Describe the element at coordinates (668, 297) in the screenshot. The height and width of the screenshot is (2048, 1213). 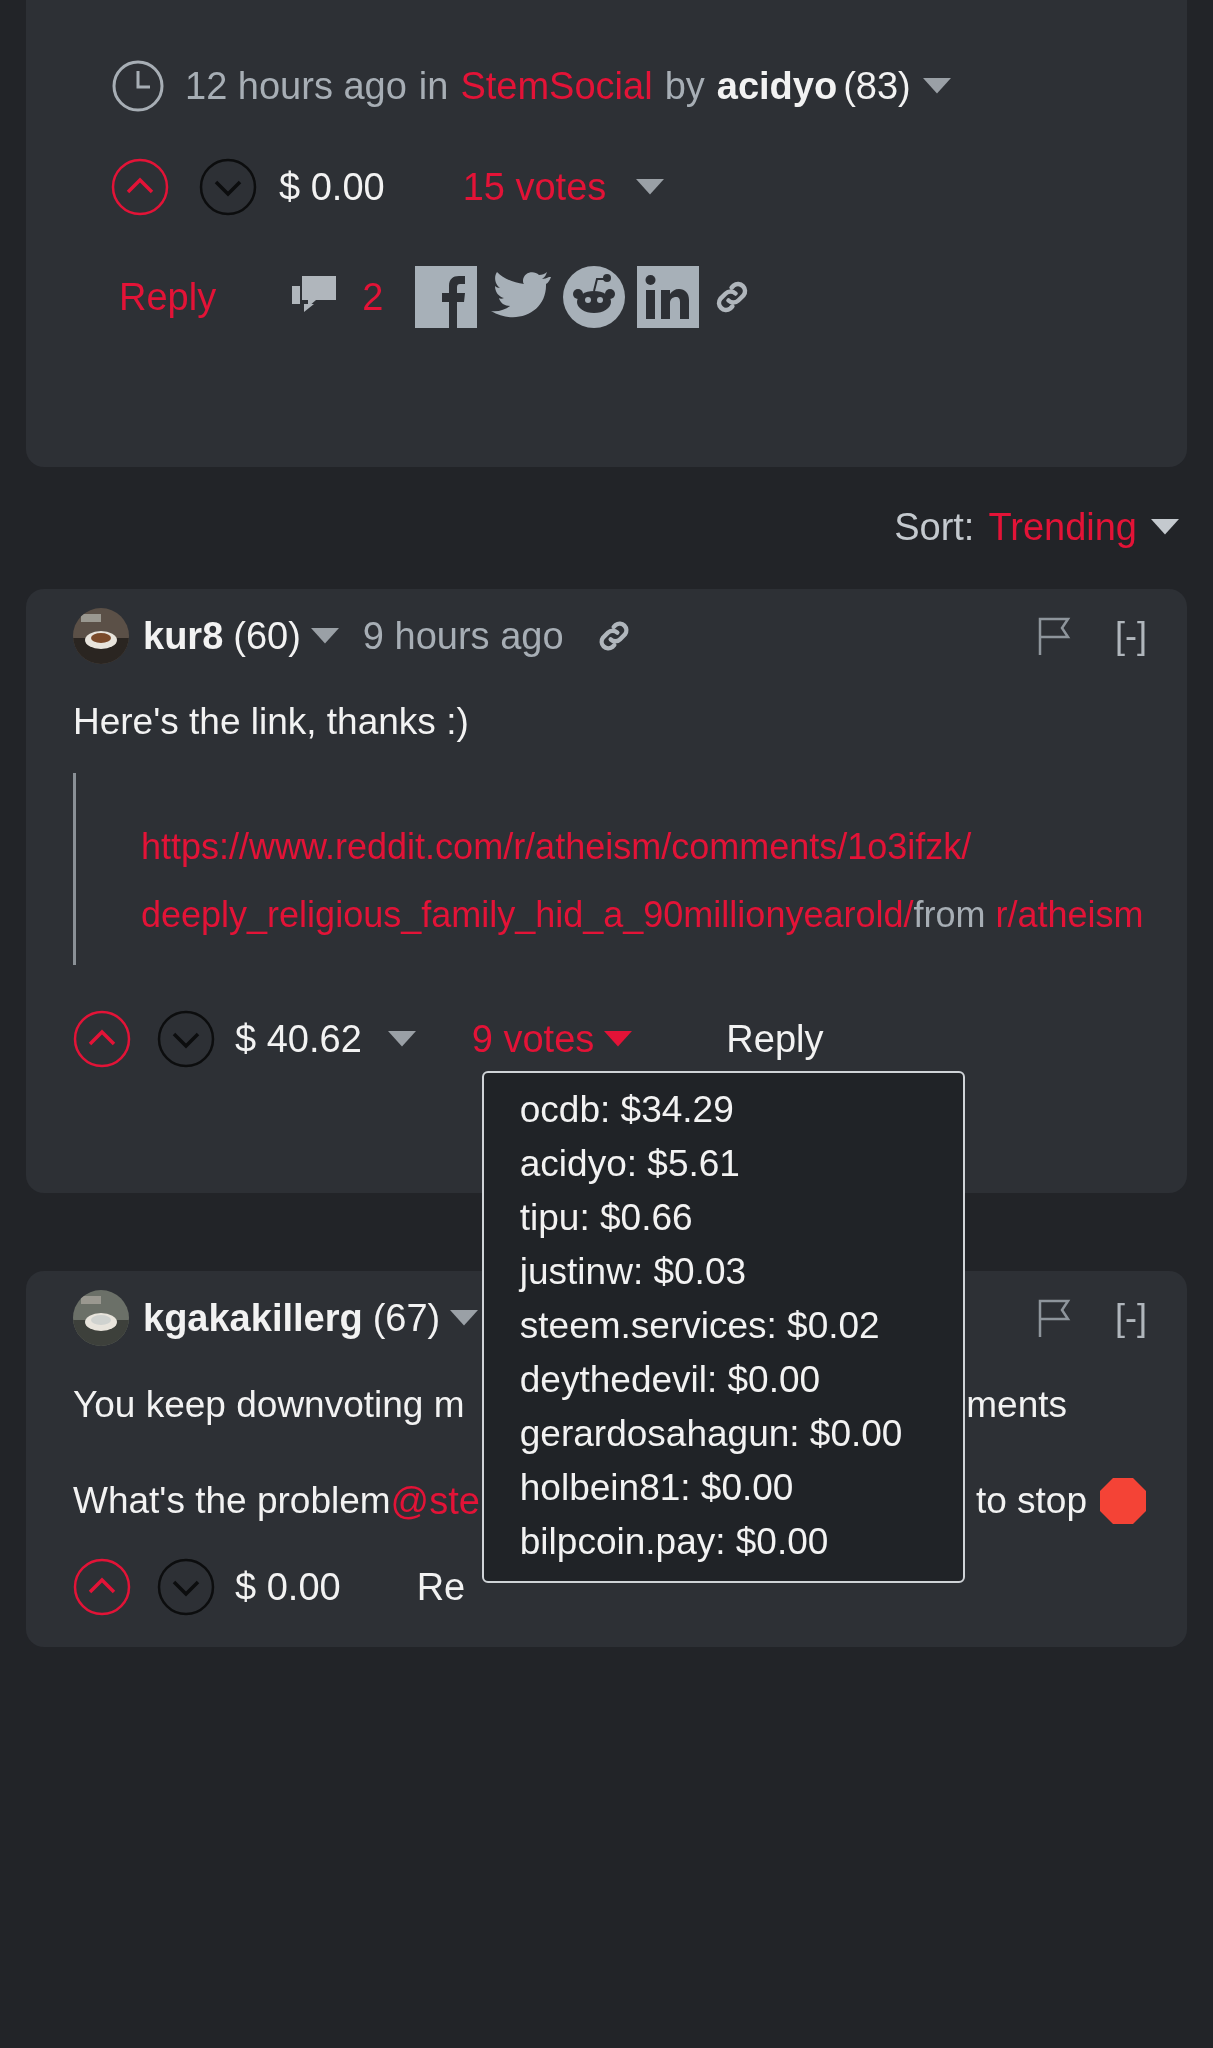
I see `linkedin-icon` at that location.